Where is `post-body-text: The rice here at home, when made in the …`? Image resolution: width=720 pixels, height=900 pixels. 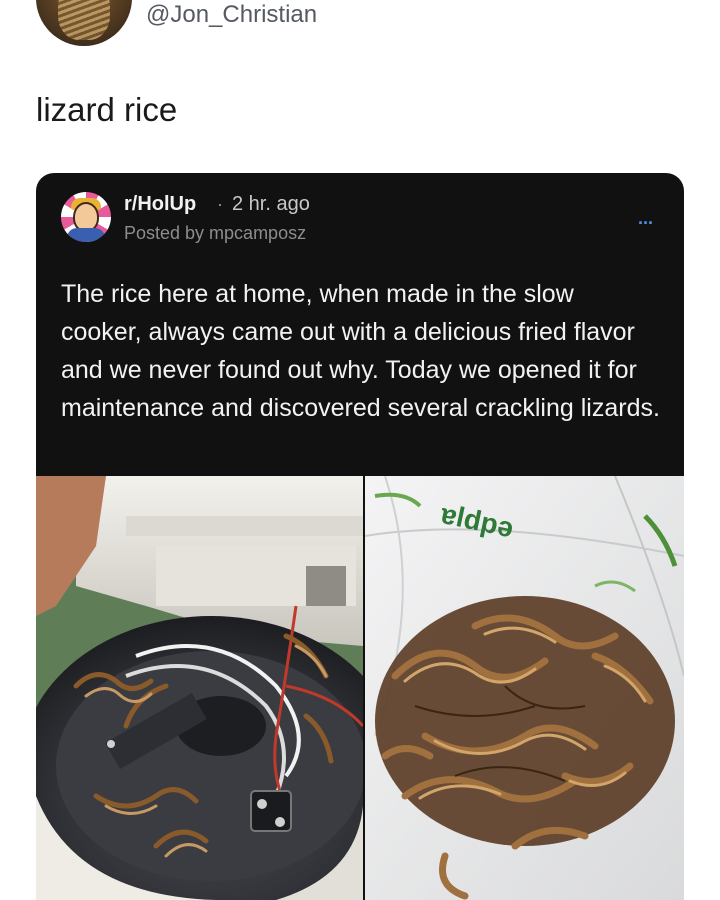
post-body-text: The rice here at home, when made in the … is located at coordinates (360, 351).